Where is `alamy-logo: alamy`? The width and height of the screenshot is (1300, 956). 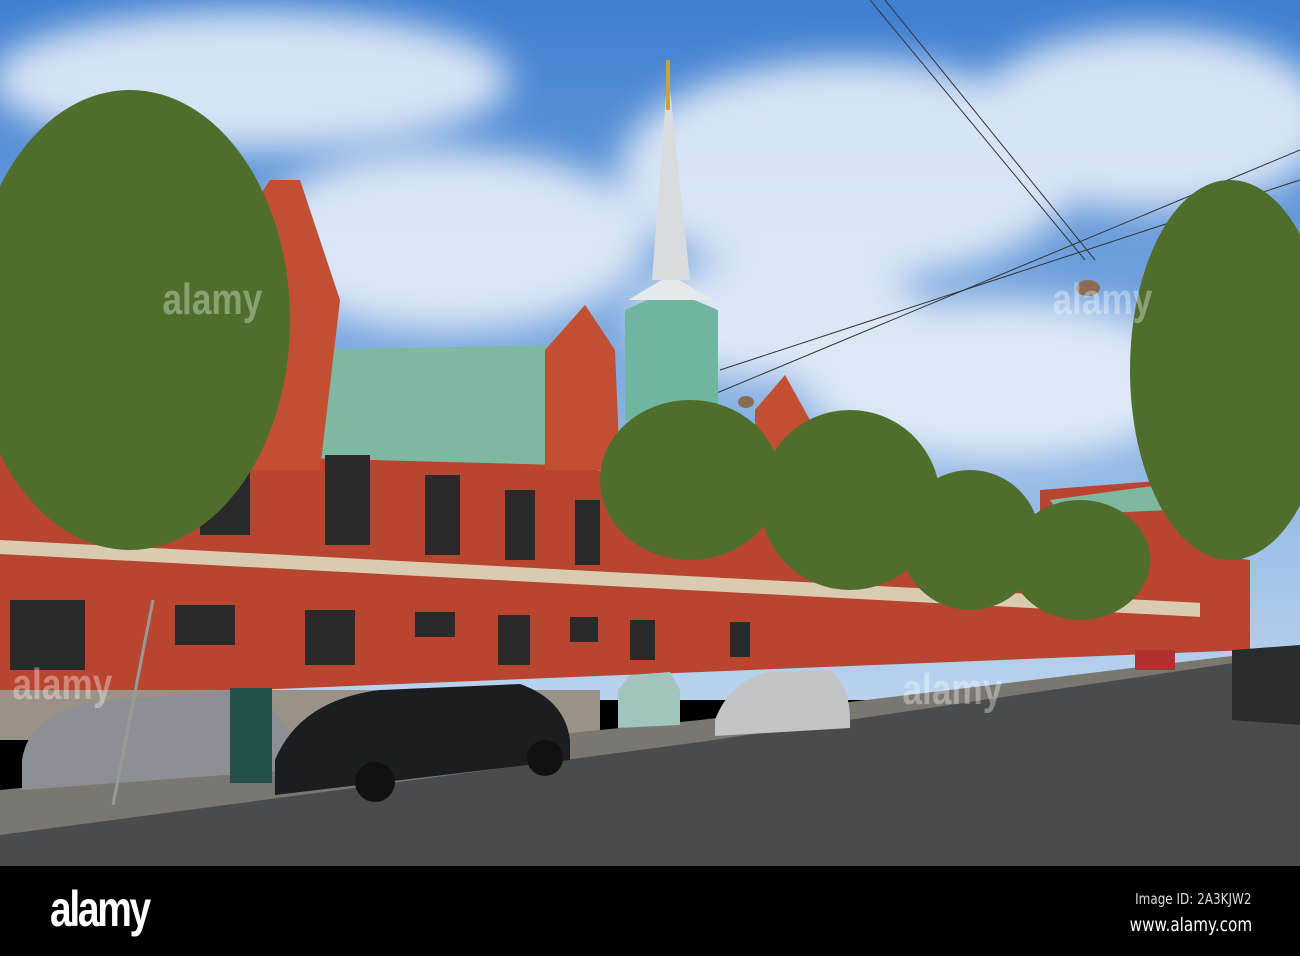 alamy-logo: alamy is located at coordinates (100, 909).